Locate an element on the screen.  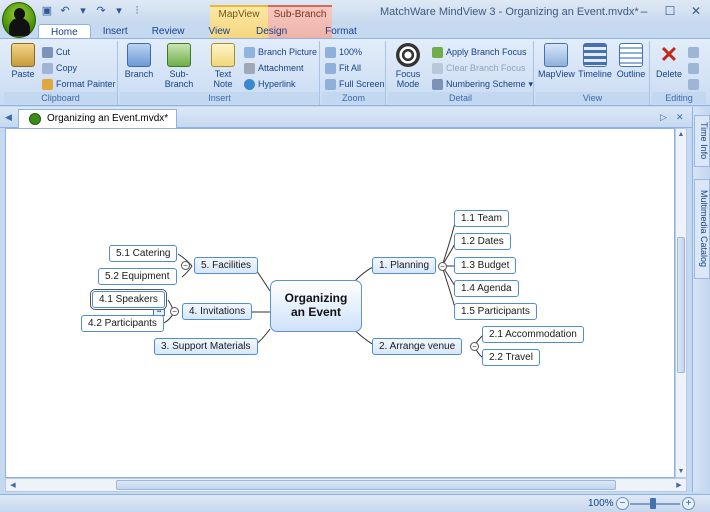
customize-qat-icon: ⫶ is located at coordinates (137, 11).